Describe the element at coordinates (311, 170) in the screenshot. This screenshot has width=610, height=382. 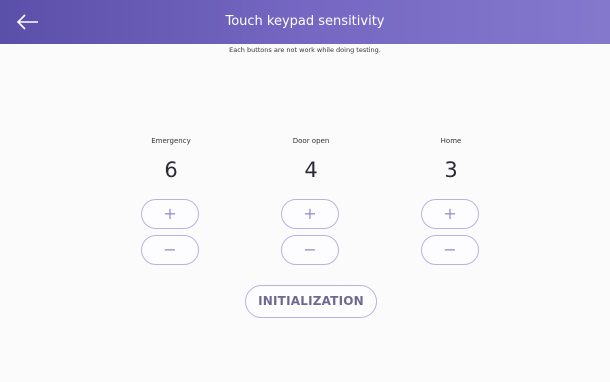
I see `door-open-value: 4` at that location.